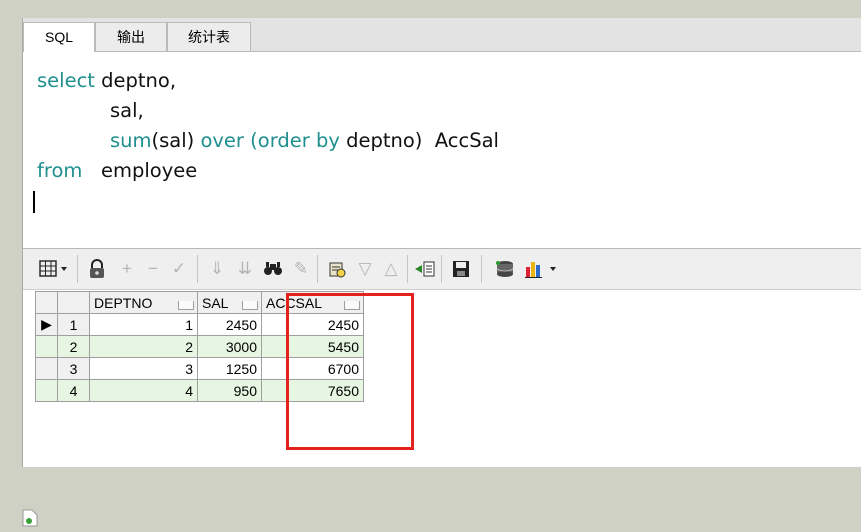 This screenshot has width=861, height=532. I want to click on cell-sal: 950, so click(229, 390).